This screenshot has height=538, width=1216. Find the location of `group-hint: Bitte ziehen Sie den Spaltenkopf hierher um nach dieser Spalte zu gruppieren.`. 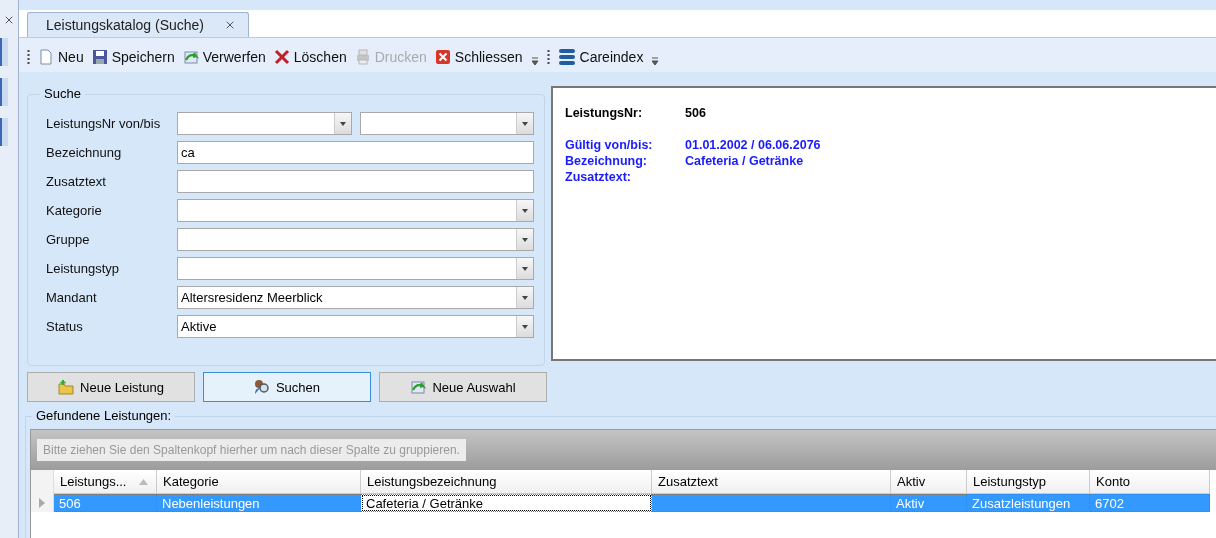

group-hint: Bitte ziehen Sie den Spaltenkopf hierher um nach dieser Spalte zu gruppieren. is located at coordinates (251, 450).